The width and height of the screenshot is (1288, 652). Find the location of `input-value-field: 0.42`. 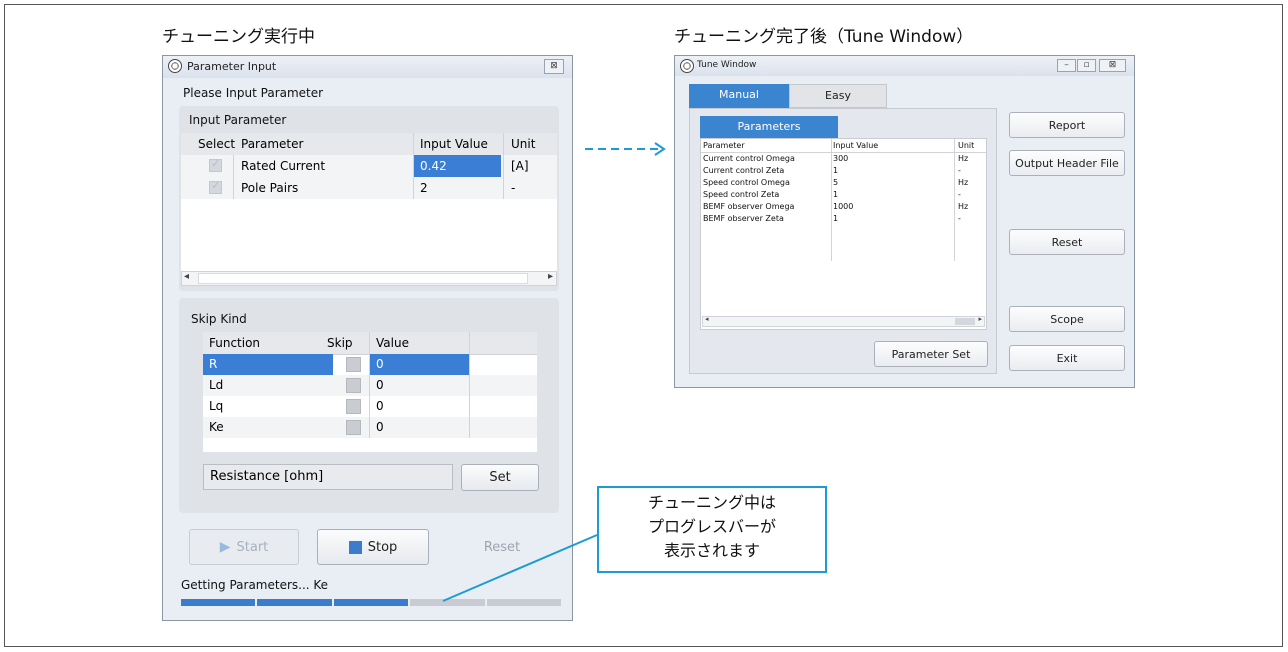

input-value-field: 0.42 is located at coordinates (457, 166).